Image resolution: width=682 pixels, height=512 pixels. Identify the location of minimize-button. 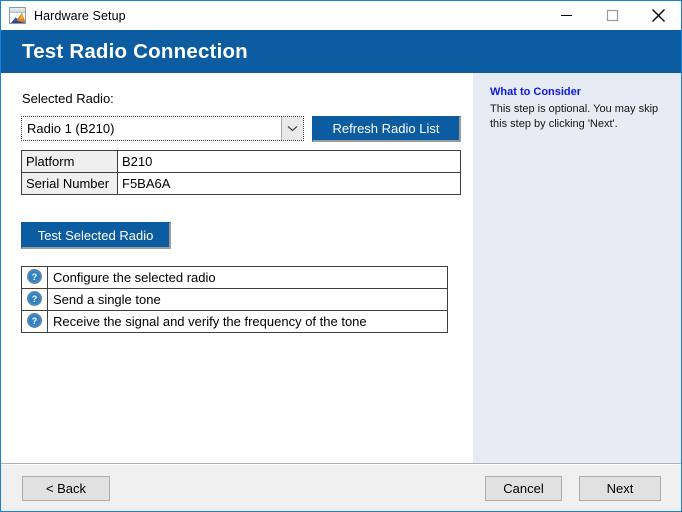
(566, 15).